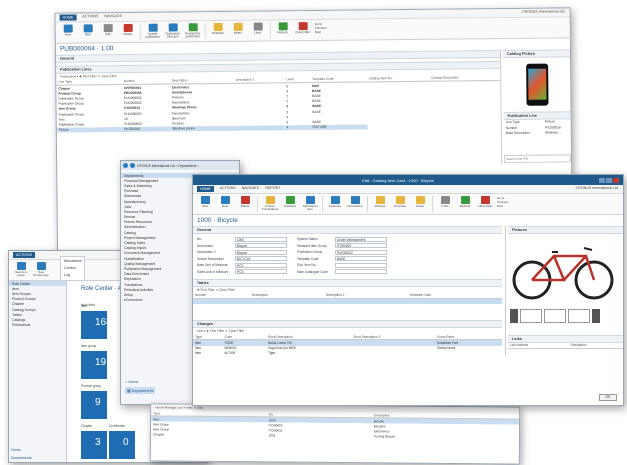  What do you see at coordinates (16, 450) in the screenshot?
I see `nav-home: Home` at bounding box center [16, 450].